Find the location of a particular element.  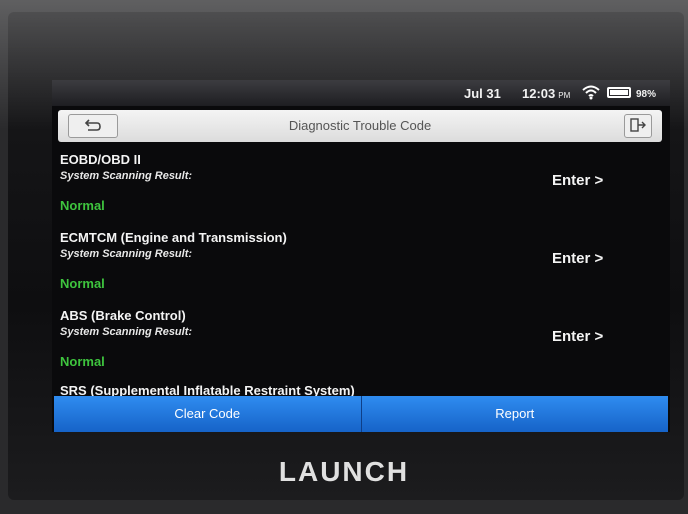

action-bar: Clear Code Report is located at coordinates (361, 414).